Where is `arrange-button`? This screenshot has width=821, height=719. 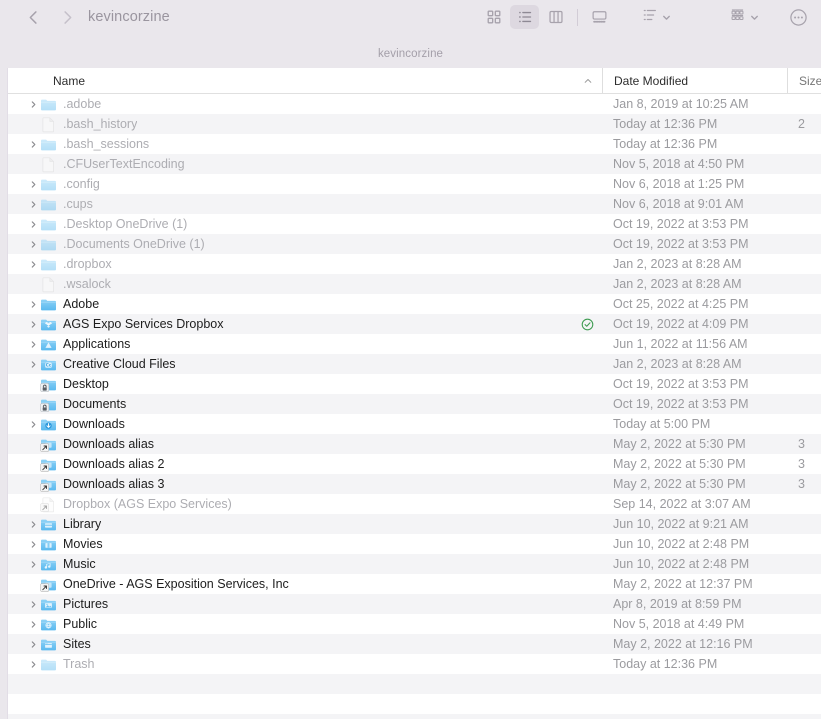 arrange-button is located at coordinates (745, 17).